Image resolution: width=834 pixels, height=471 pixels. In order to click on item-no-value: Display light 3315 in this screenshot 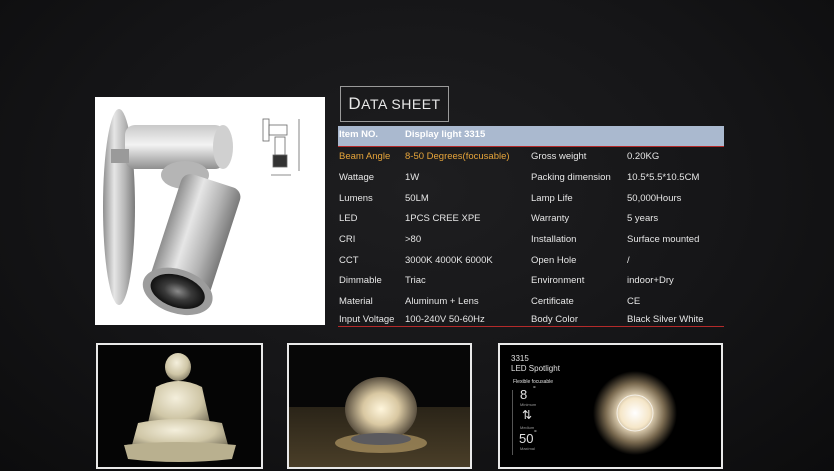, I will do `click(445, 134)`.